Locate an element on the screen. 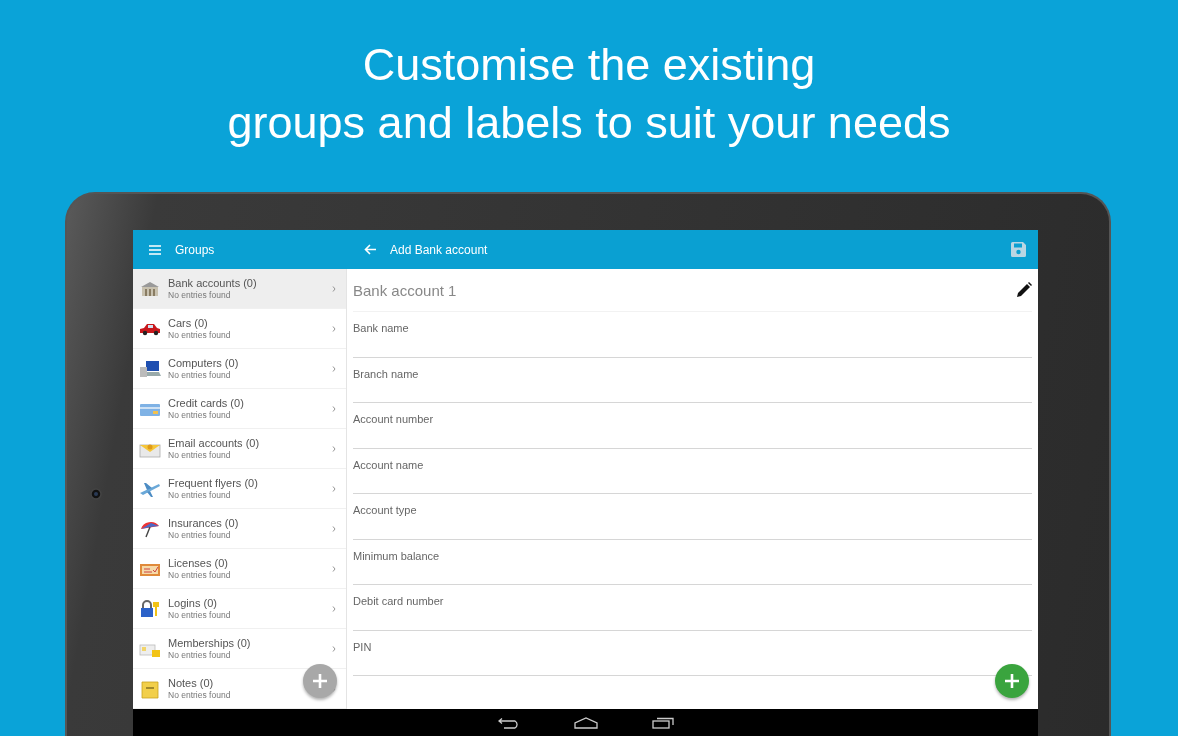 The image size is (1178, 736). input-field: Account number is located at coordinates (692, 426).